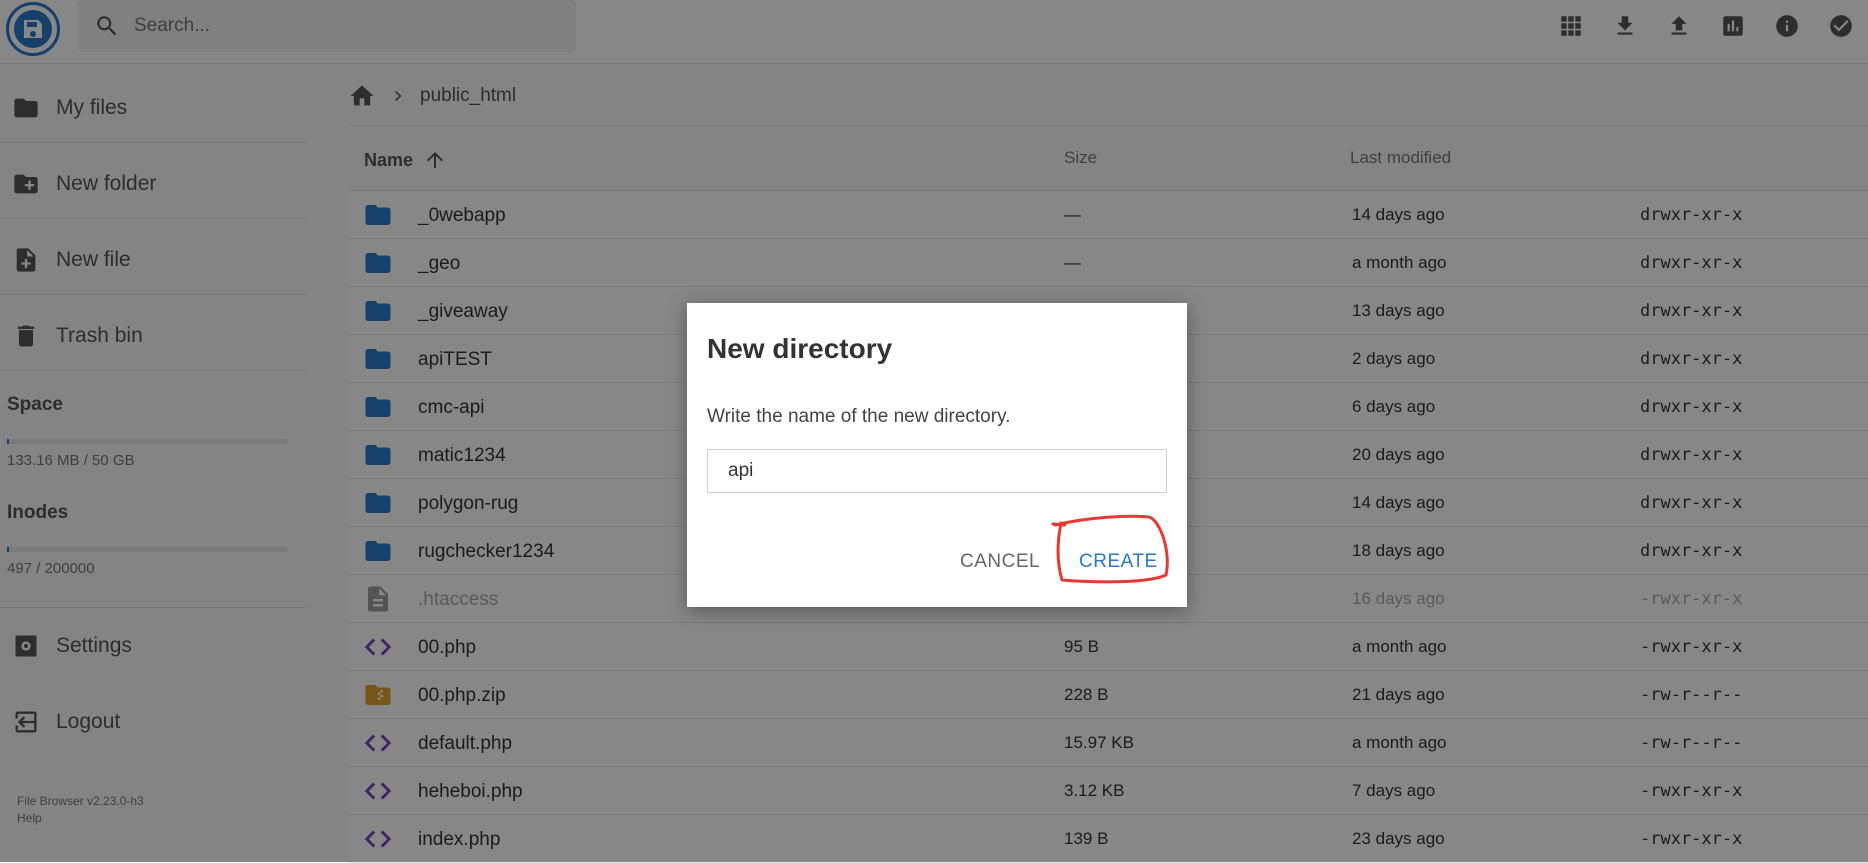 The image size is (1868, 863). Describe the element at coordinates (937, 471) in the screenshot. I see `directory-name-input` at that location.